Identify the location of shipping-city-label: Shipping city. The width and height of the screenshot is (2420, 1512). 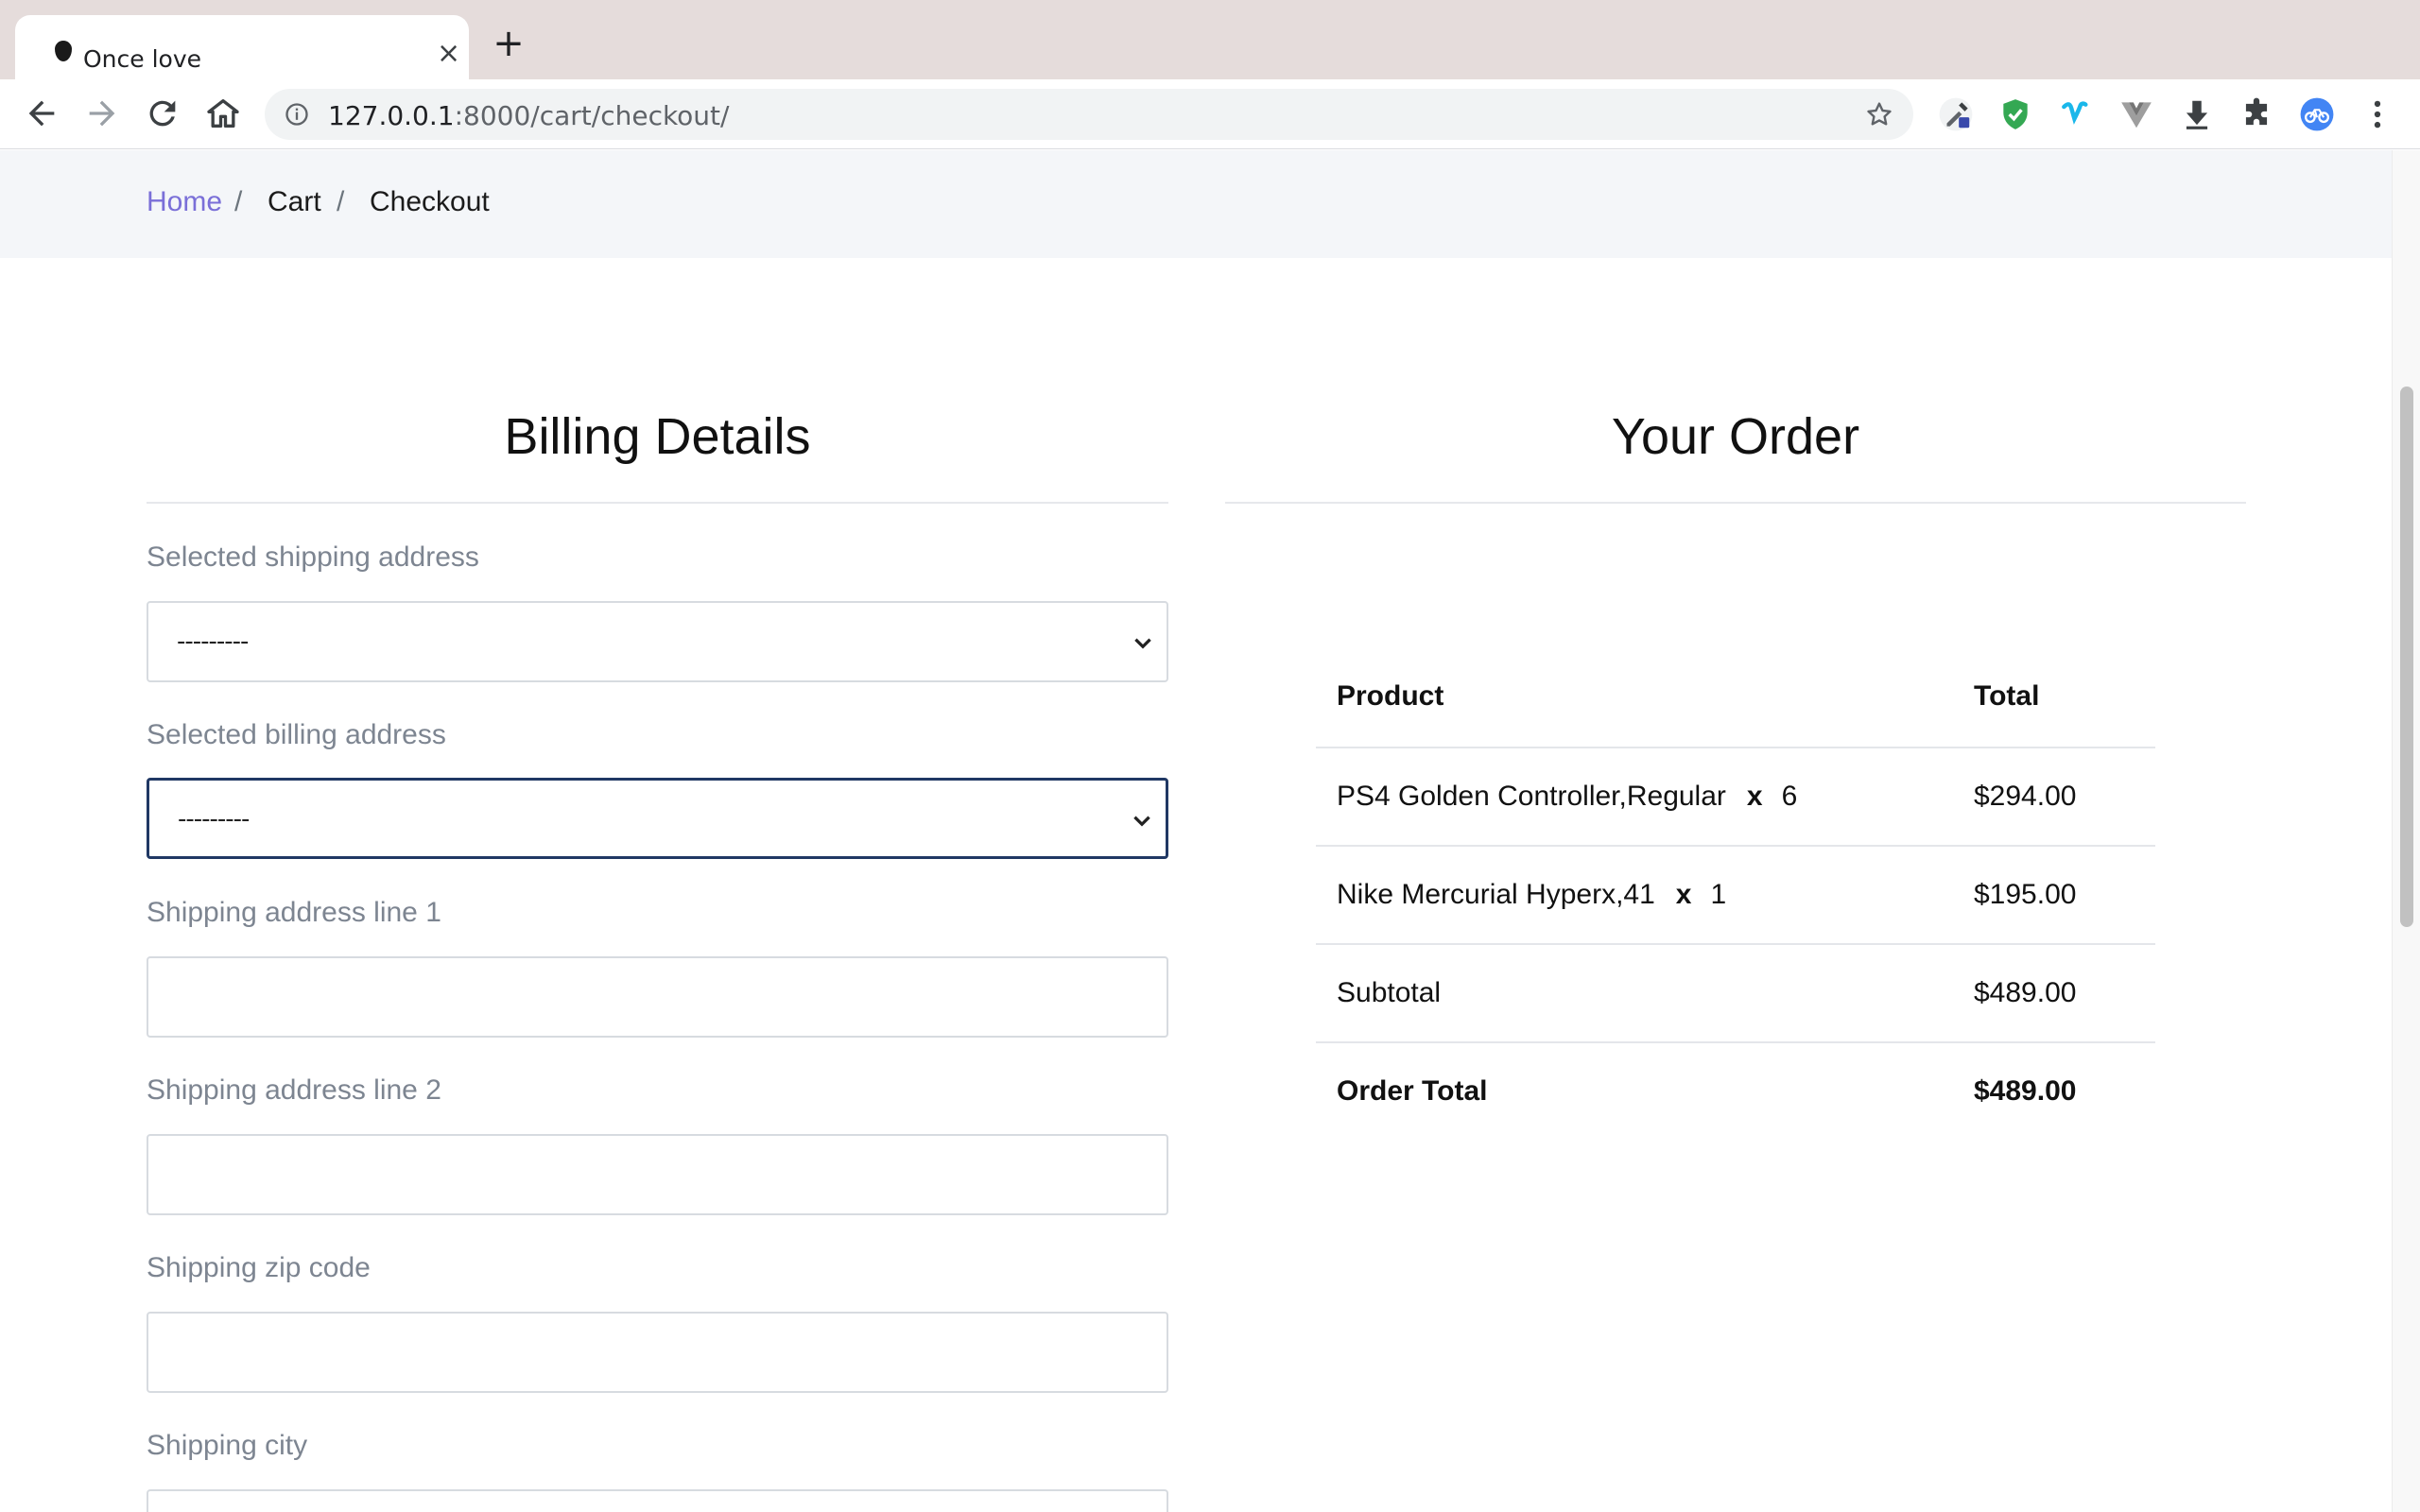
(227, 1445).